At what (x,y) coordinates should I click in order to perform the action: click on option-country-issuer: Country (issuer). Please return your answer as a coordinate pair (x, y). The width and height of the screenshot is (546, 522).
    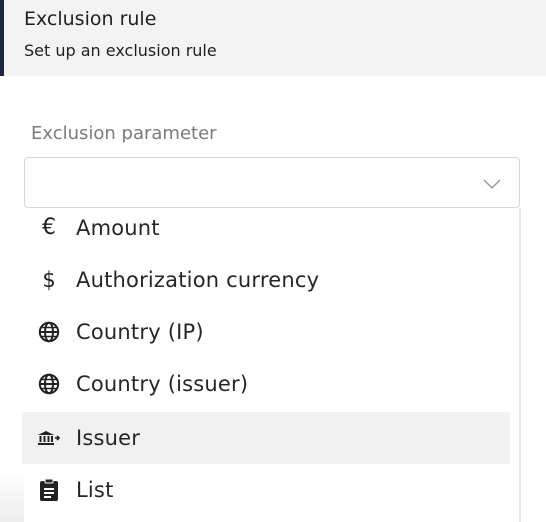
    Looking at the image, I should click on (266, 384).